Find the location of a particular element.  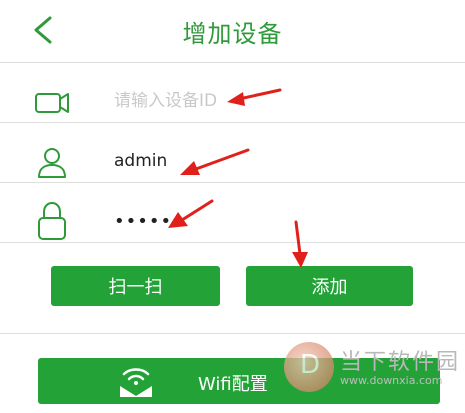

lock-icon is located at coordinates (52, 220).